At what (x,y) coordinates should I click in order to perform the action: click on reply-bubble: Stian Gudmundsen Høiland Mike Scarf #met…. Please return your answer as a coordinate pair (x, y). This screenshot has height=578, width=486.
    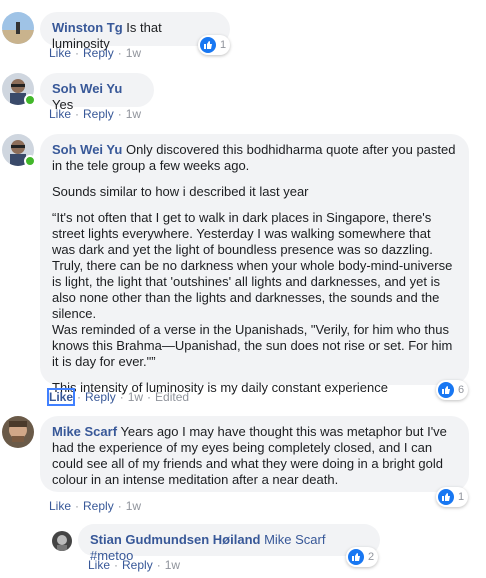
    Looking at the image, I should click on (229, 543).